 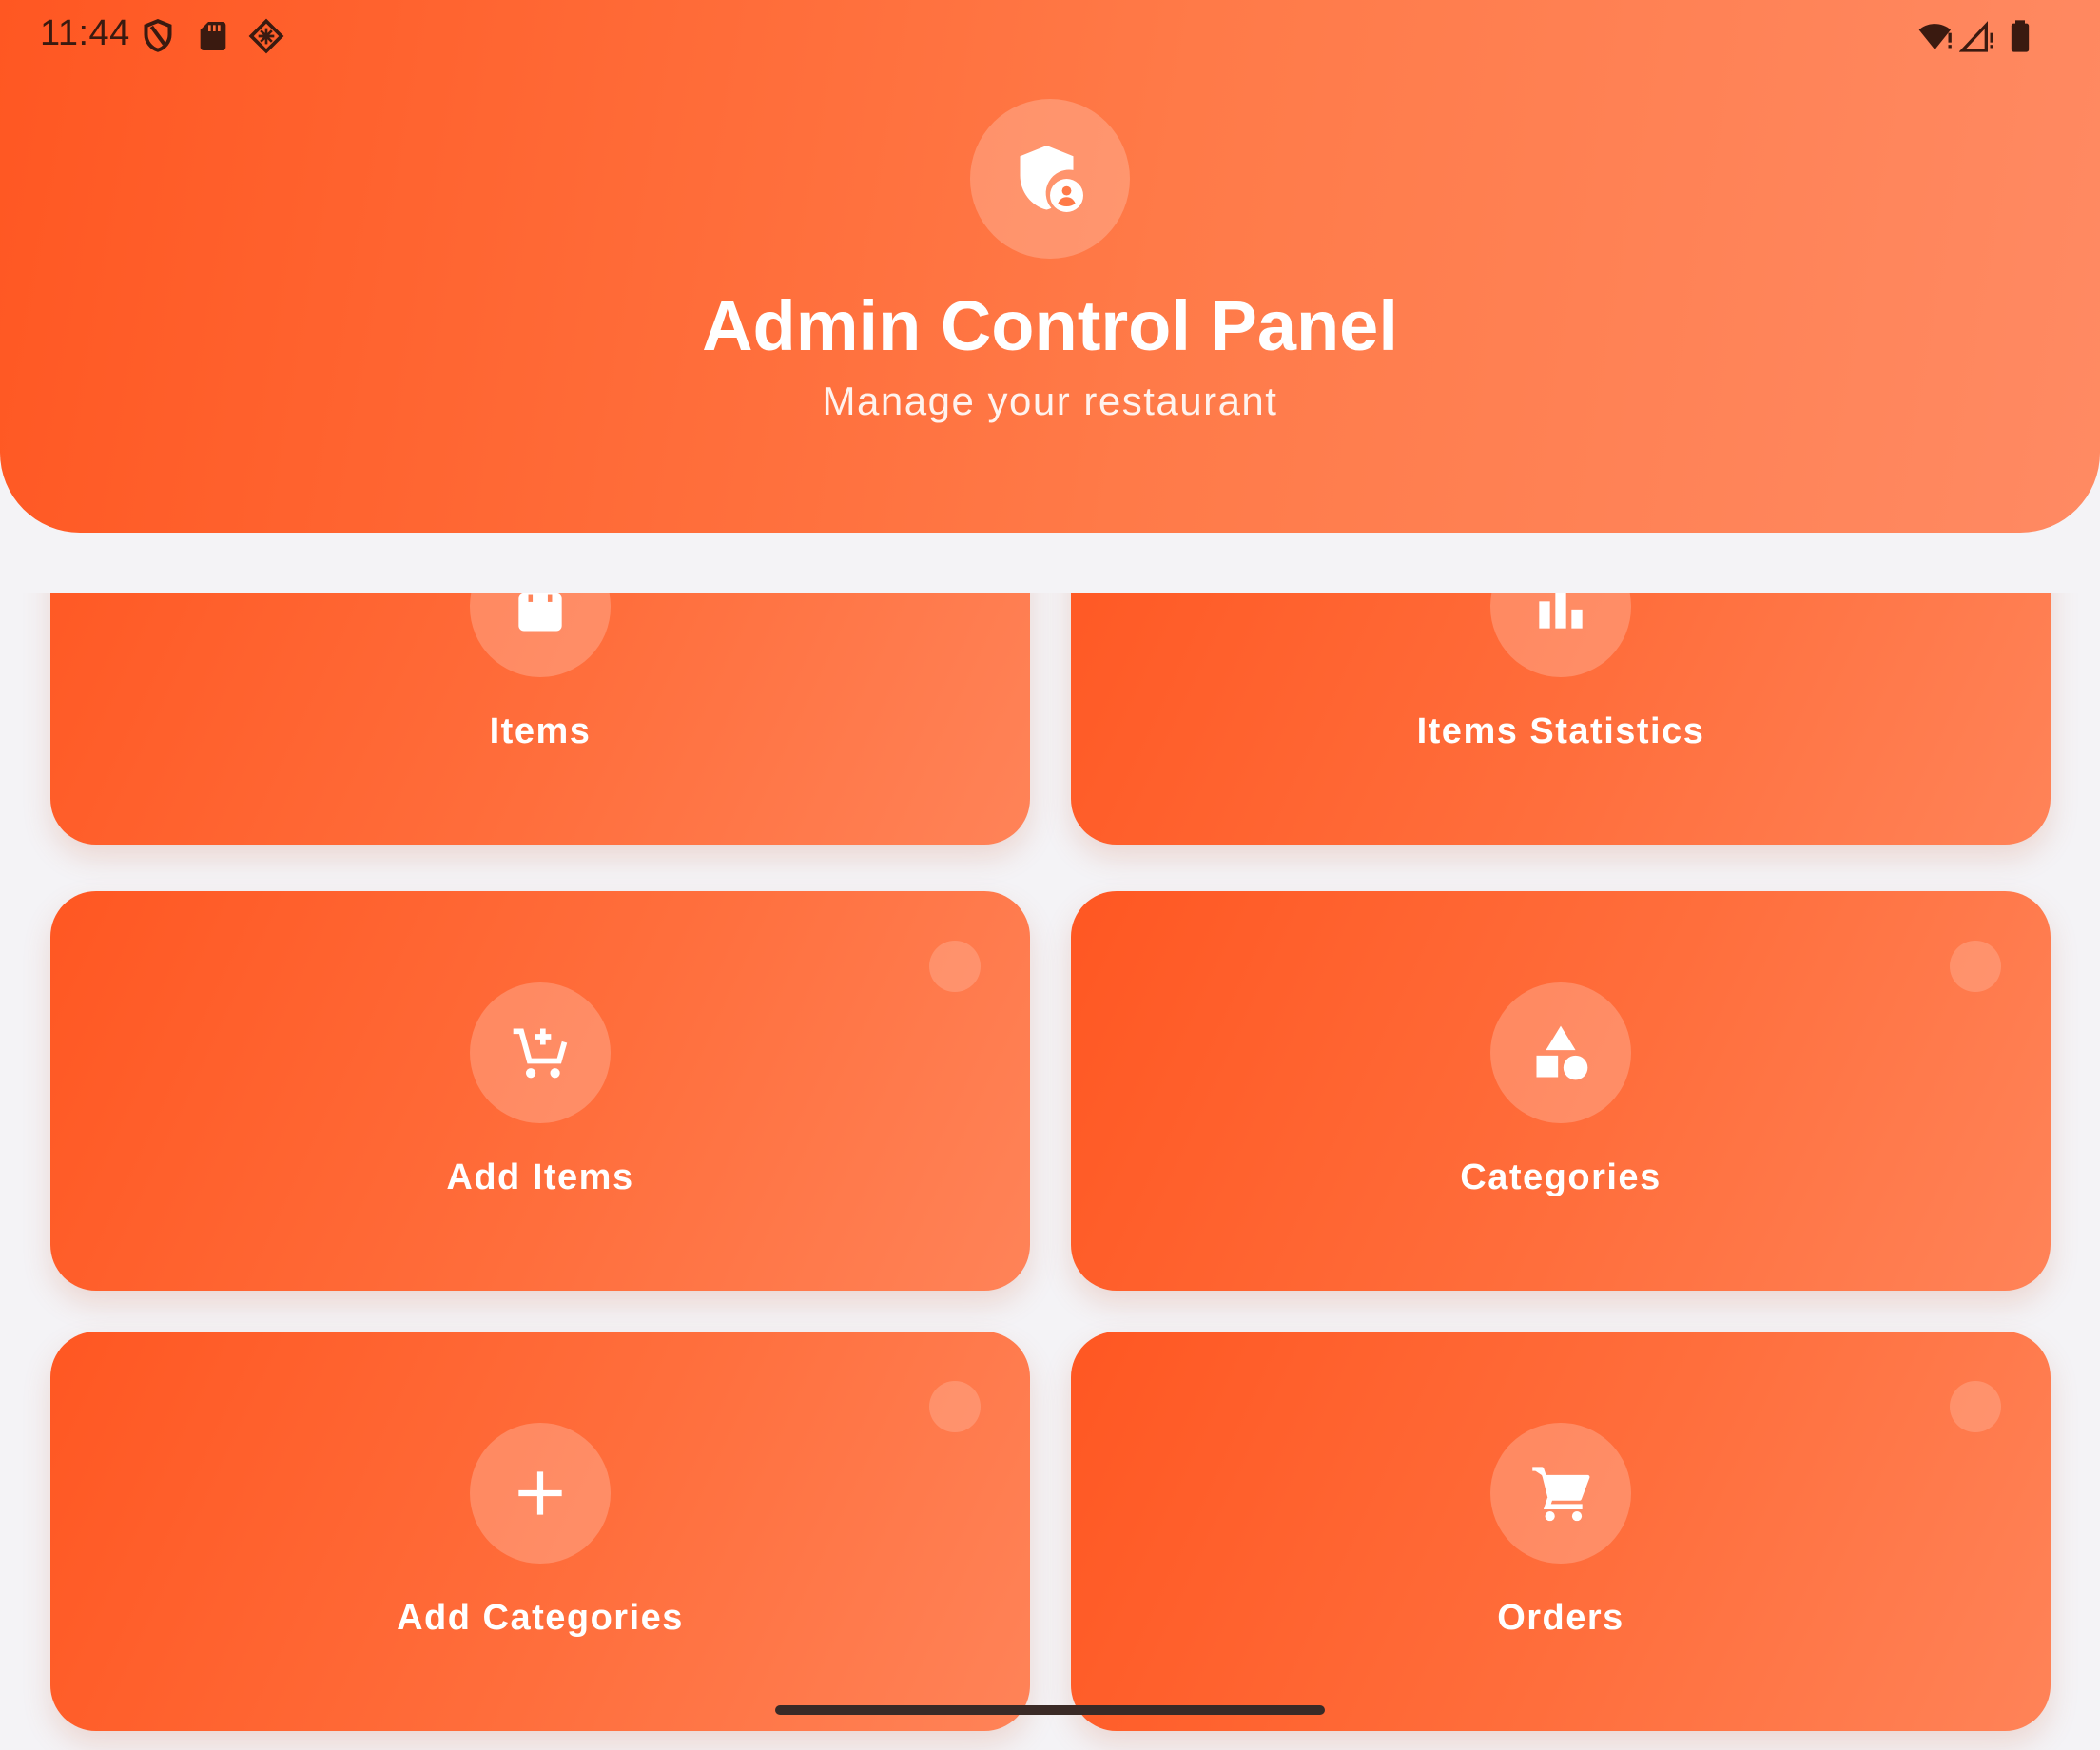 I want to click on vpn-shield-icon, so click(x=158, y=36).